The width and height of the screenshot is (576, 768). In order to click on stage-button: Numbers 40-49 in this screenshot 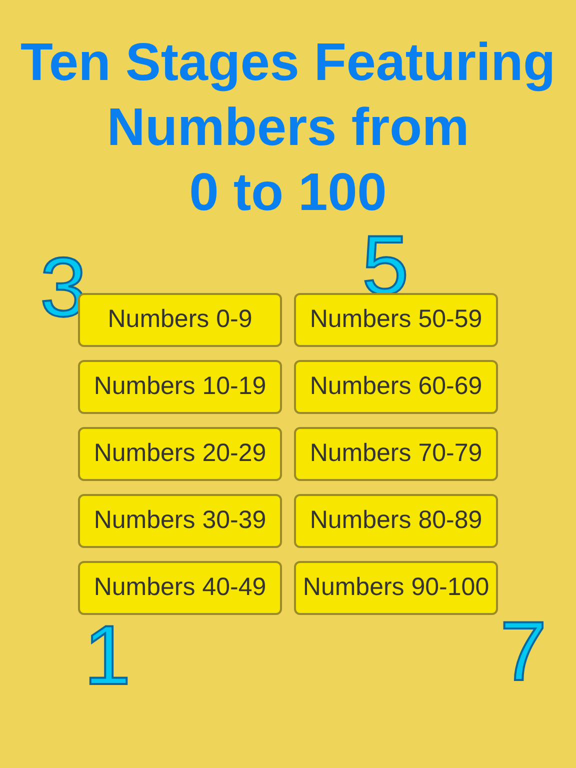, I will do `click(180, 588)`.